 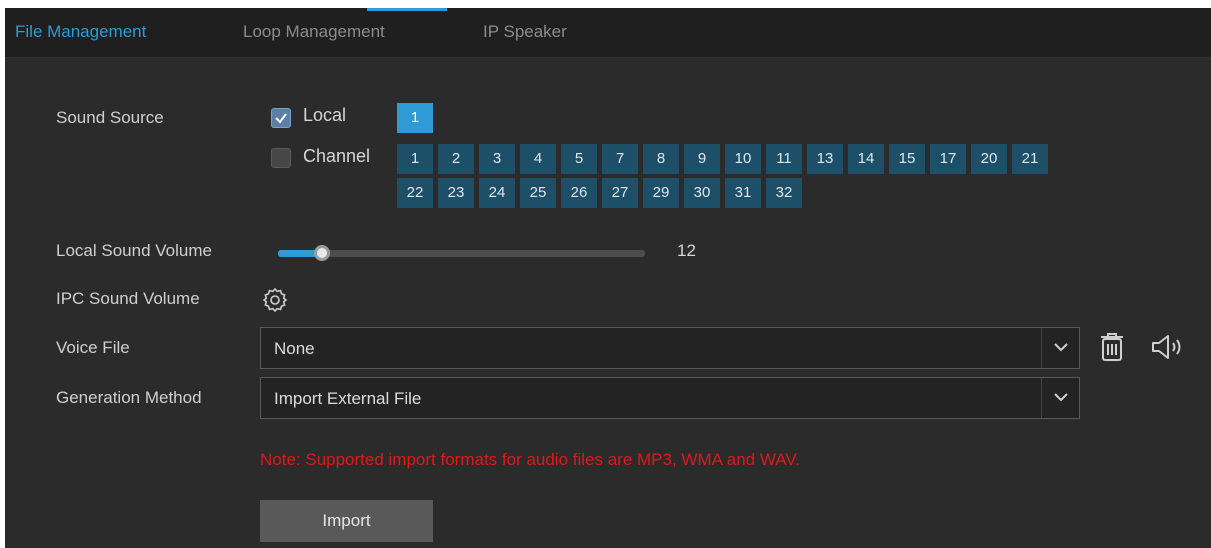 What do you see at coordinates (275, 302) in the screenshot?
I see `gear-icon` at bounding box center [275, 302].